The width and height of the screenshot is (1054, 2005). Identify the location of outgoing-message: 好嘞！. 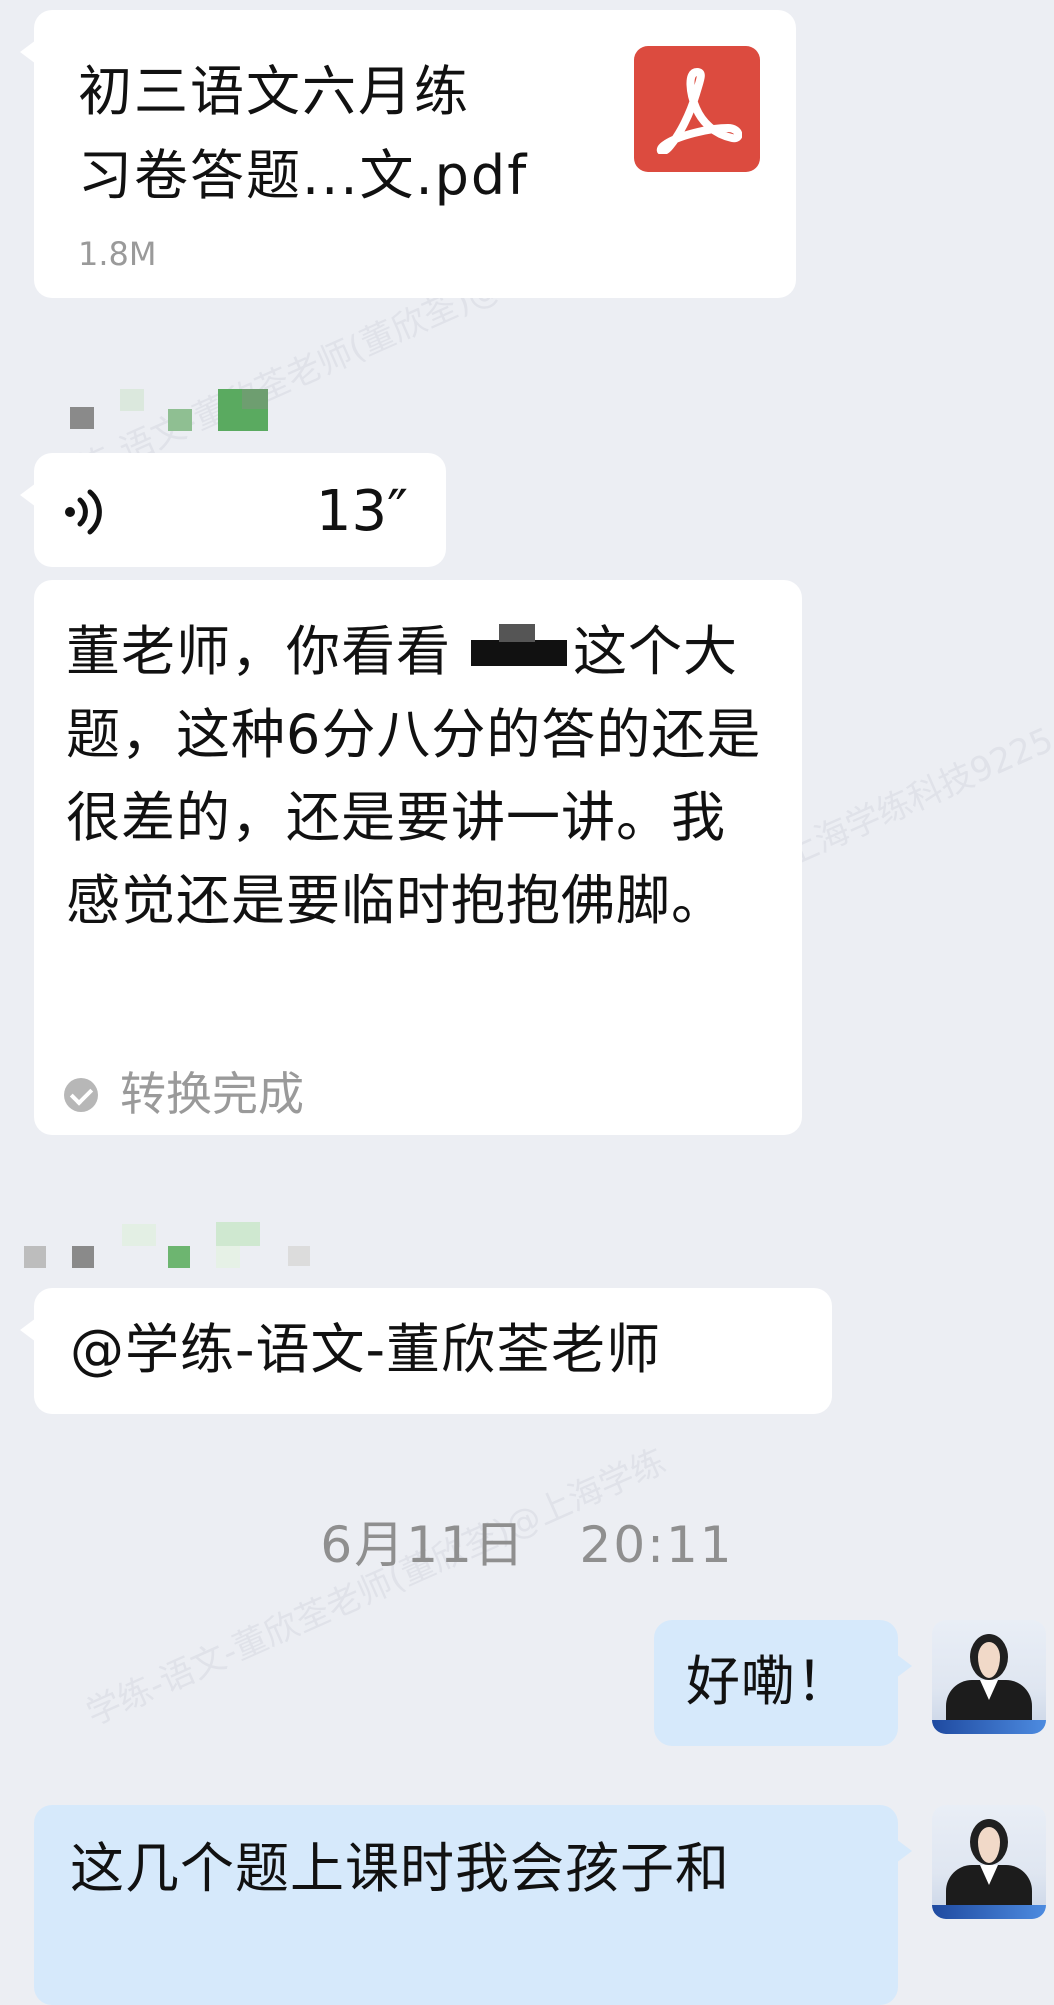
(783, 1683).